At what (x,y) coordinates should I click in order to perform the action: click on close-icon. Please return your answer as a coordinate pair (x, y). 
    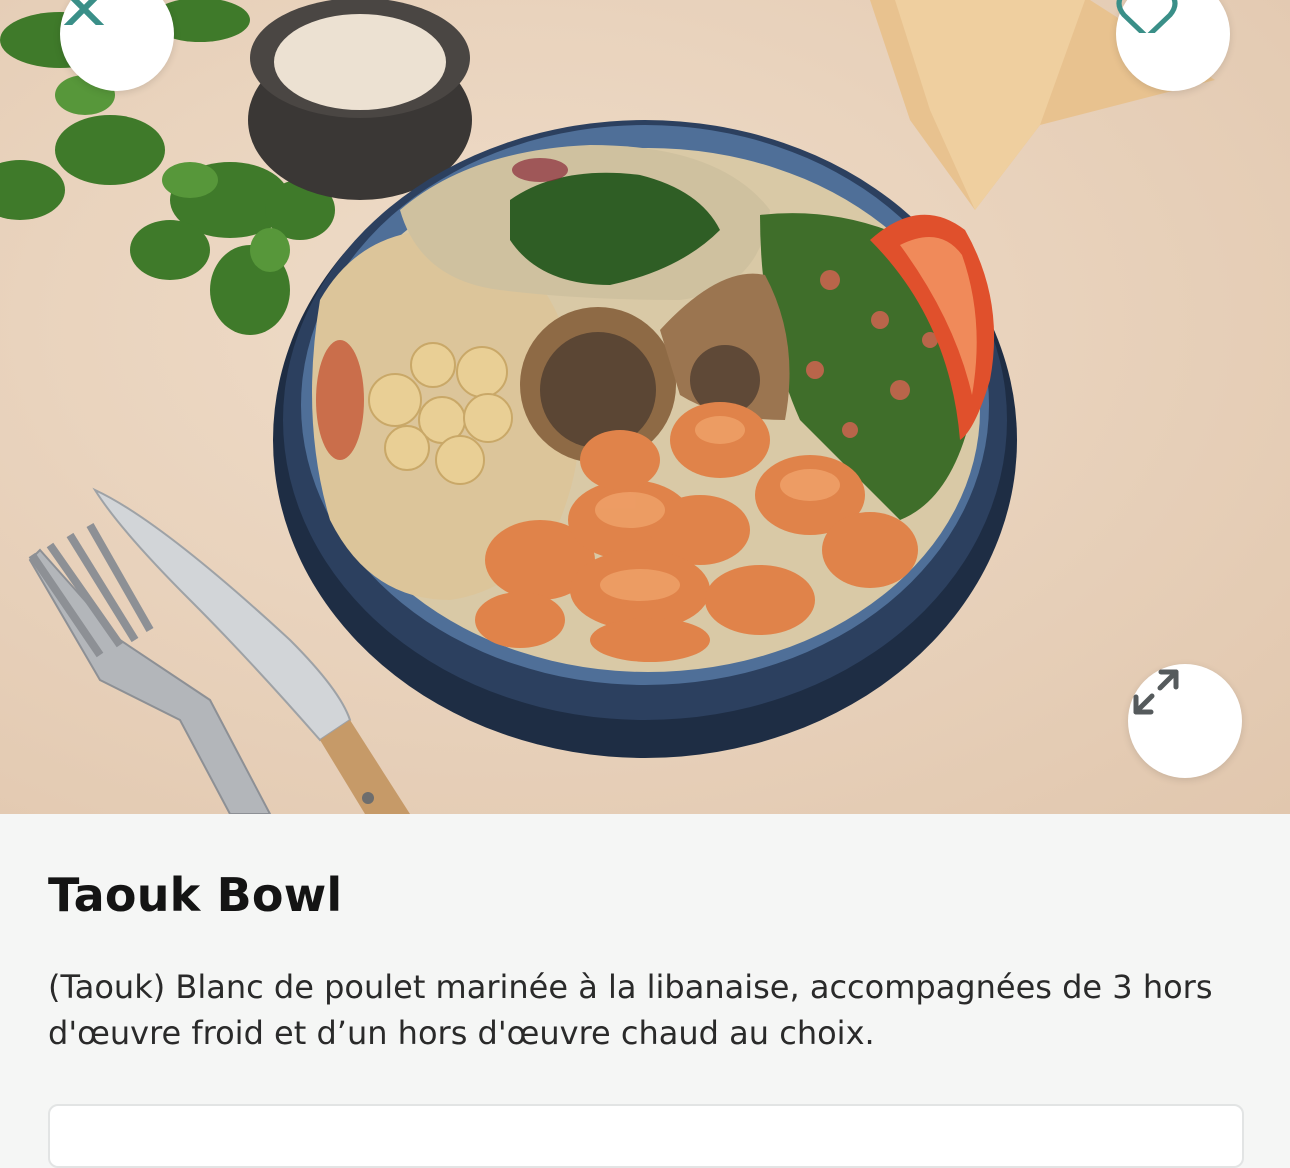
    Looking at the image, I should click on (84, 12).